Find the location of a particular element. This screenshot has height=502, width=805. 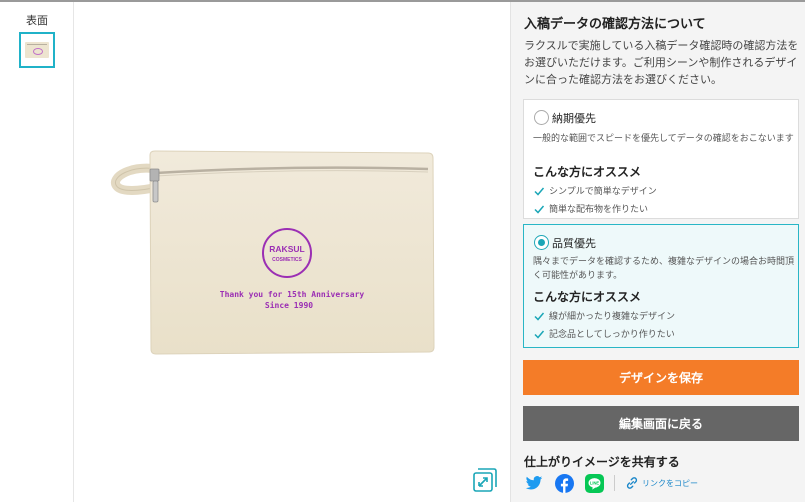

recommend-item: 線が細かったり複雑なデザイン is located at coordinates (604, 315).